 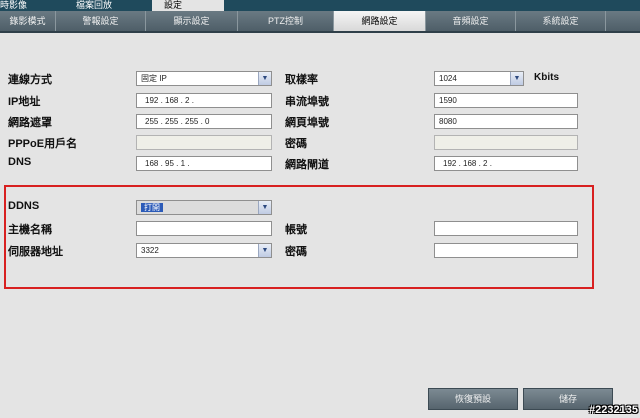 I want to click on account-label: 帳號, so click(x=296, y=230).